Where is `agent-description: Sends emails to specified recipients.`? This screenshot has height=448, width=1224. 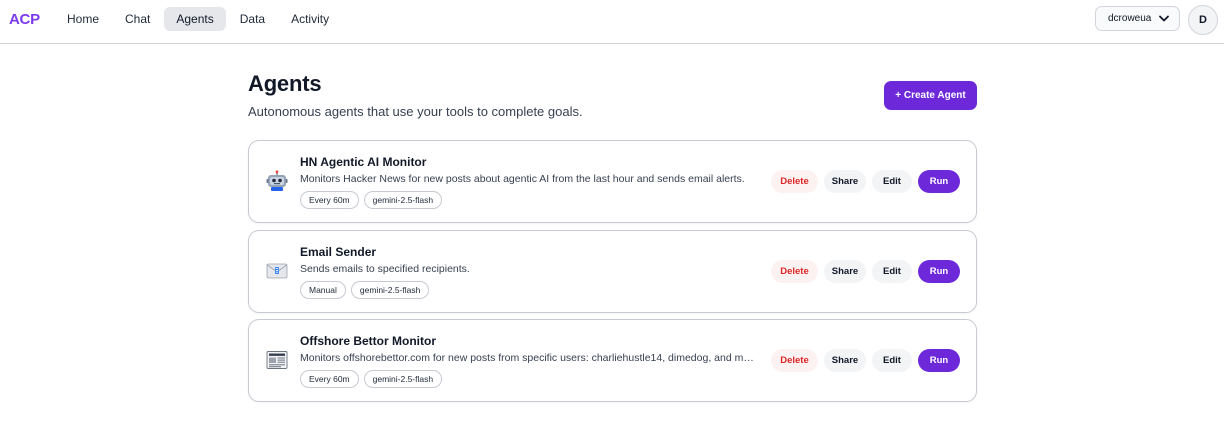
agent-description: Sends emails to specified recipients. is located at coordinates (385, 269).